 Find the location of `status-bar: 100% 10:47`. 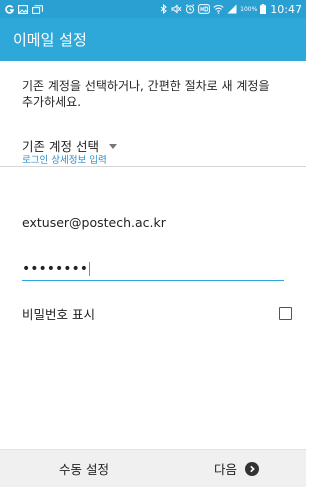

status-bar: 100% 10:47 is located at coordinates (153, 9).